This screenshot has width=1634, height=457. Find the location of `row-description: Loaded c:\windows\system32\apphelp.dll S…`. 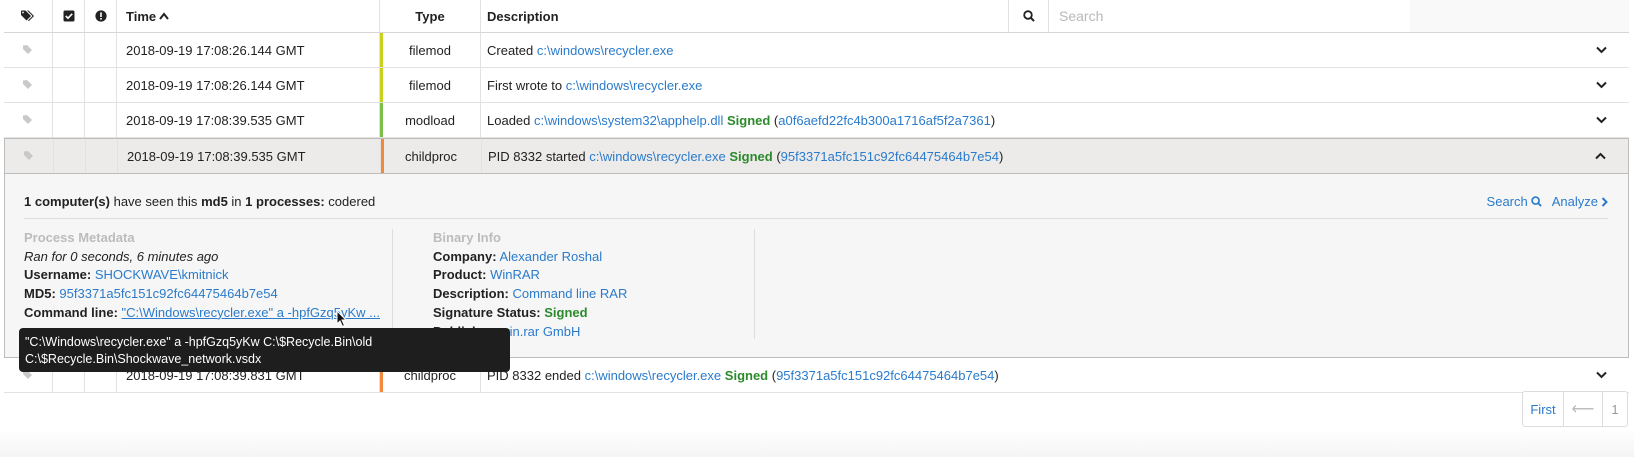

row-description: Loaded c:\windows\system32\apphelp.dll S… is located at coordinates (1054, 120).